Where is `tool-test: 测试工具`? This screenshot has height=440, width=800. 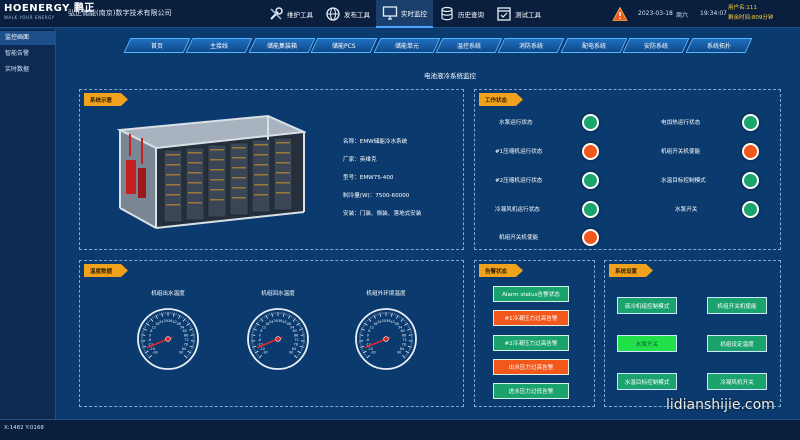 tool-test: 测试工具 is located at coordinates (518, 14).